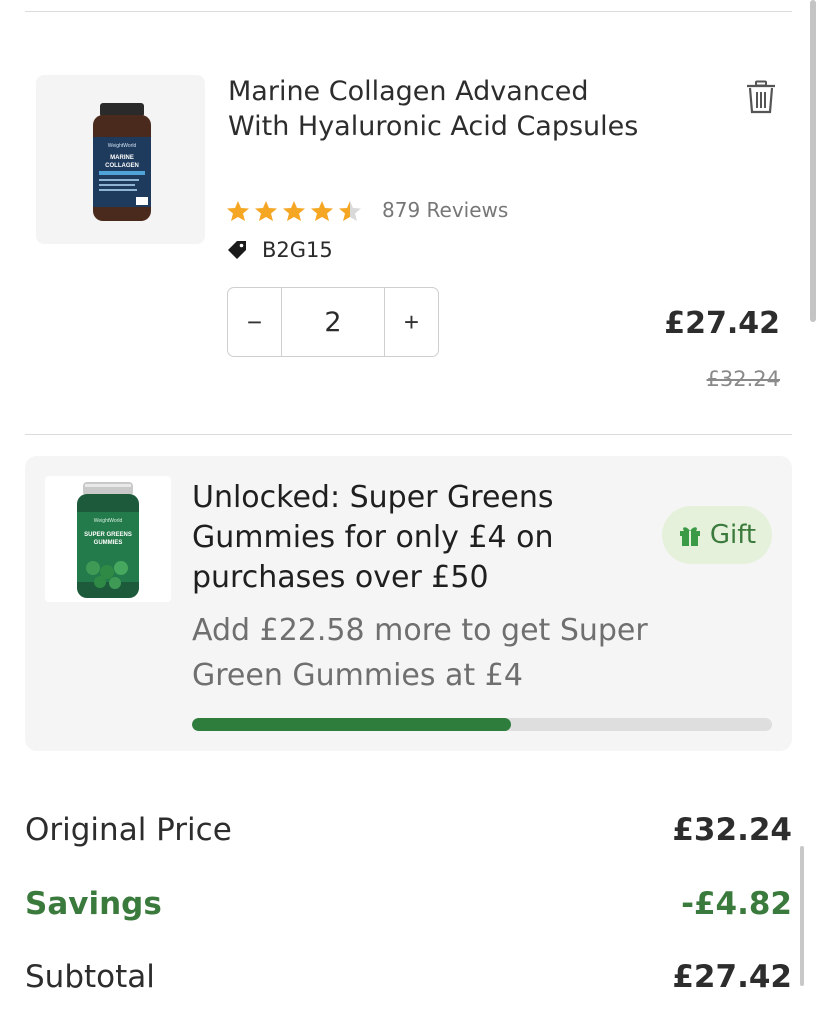 Image resolution: width=816 pixels, height=1024 pixels. Describe the element at coordinates (689, 536) in the screenshot. I see `gift-icon` at that location.